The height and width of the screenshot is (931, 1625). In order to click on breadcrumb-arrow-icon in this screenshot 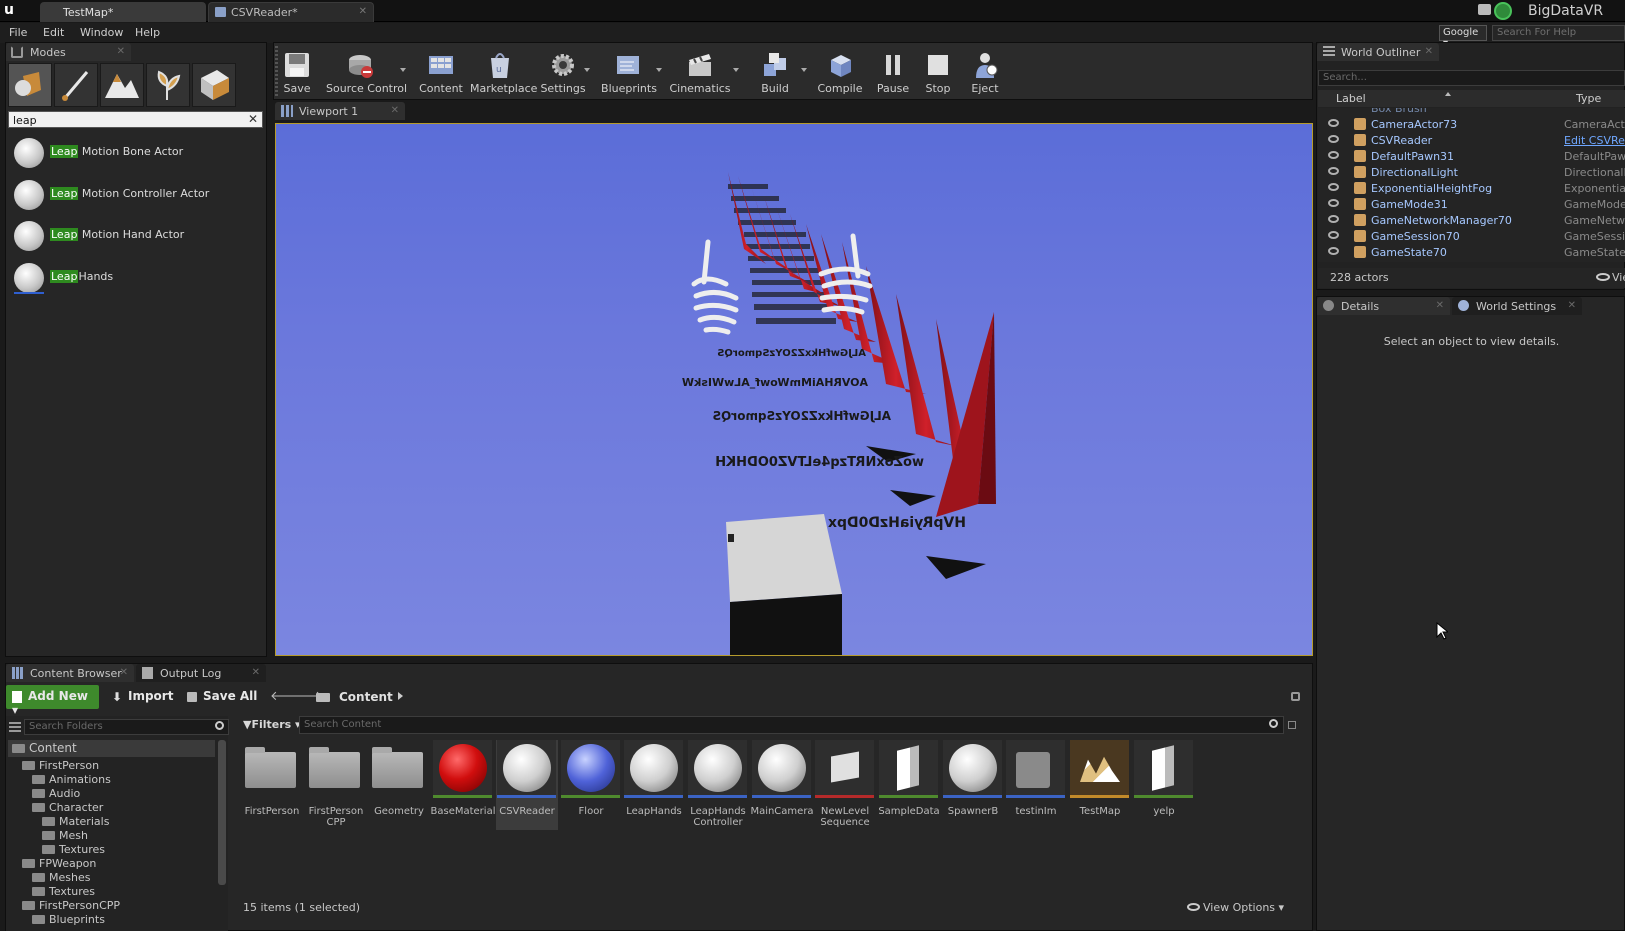, I will do `click(400, 696)`.